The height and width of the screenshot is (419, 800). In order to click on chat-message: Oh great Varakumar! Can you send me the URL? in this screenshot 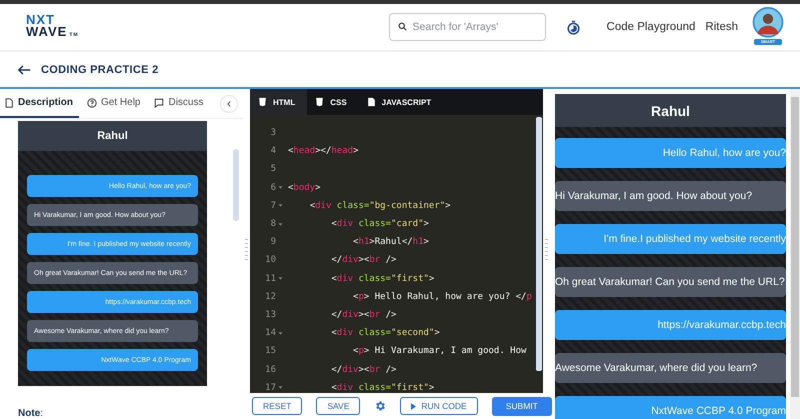, I will do `click(670, 282)`.